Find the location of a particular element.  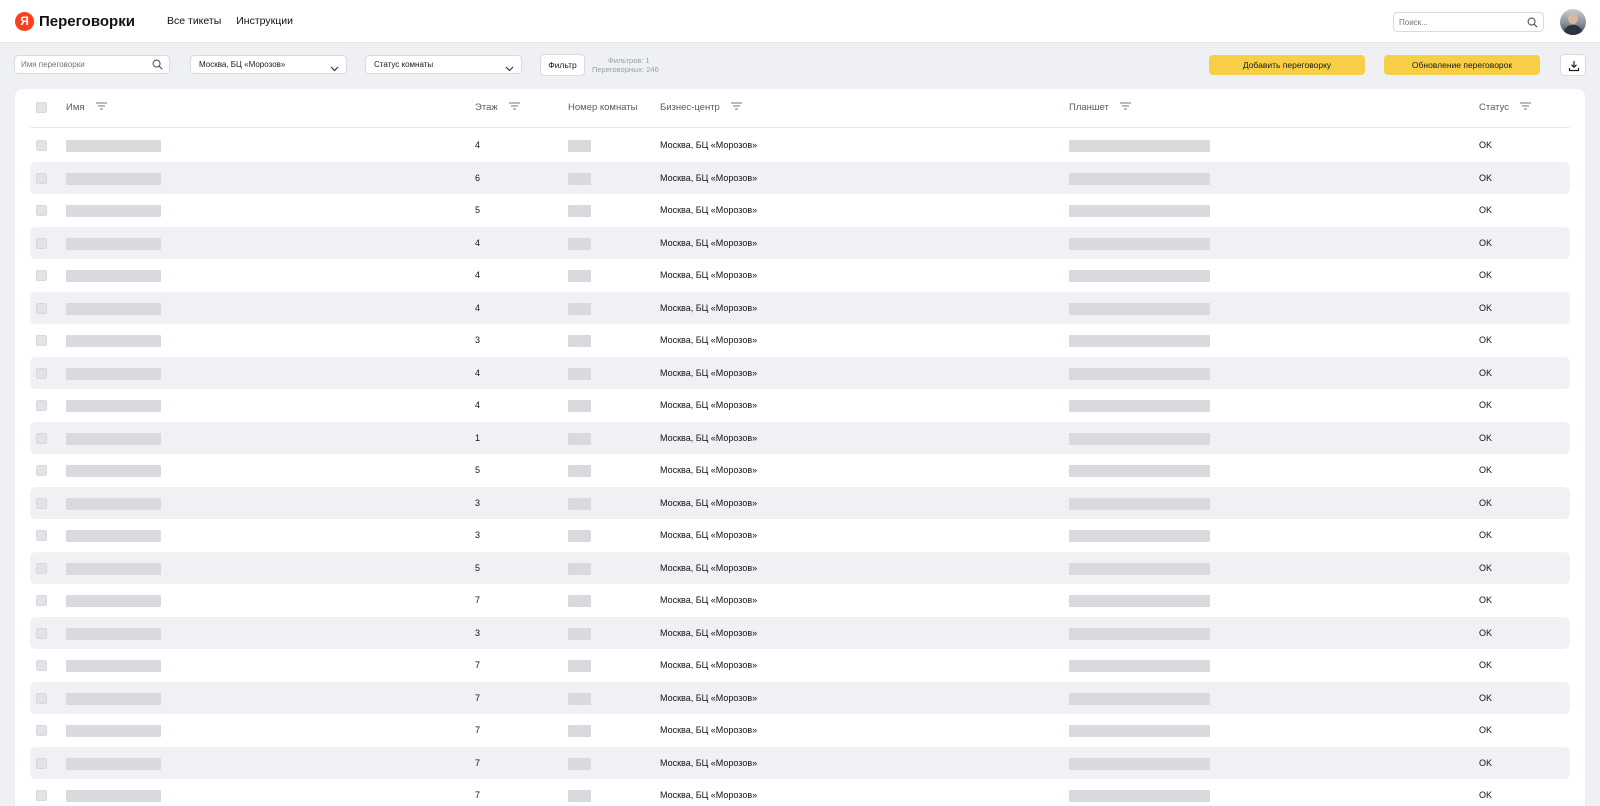

floor-cell: 7 is located at coordinates (478, 795).